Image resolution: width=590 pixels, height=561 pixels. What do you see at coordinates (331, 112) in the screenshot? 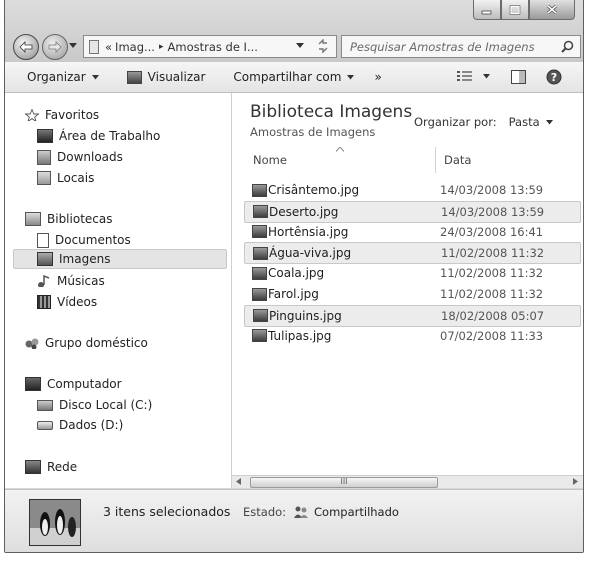
I see `library-title: Biblioteca Imagens` at bounding box center [331, 112].